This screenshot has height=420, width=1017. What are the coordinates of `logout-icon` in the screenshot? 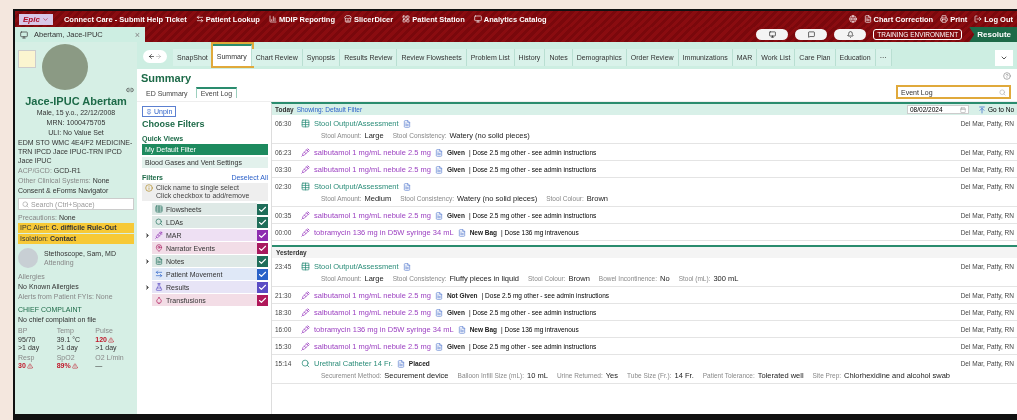 It's located at (978, 19).